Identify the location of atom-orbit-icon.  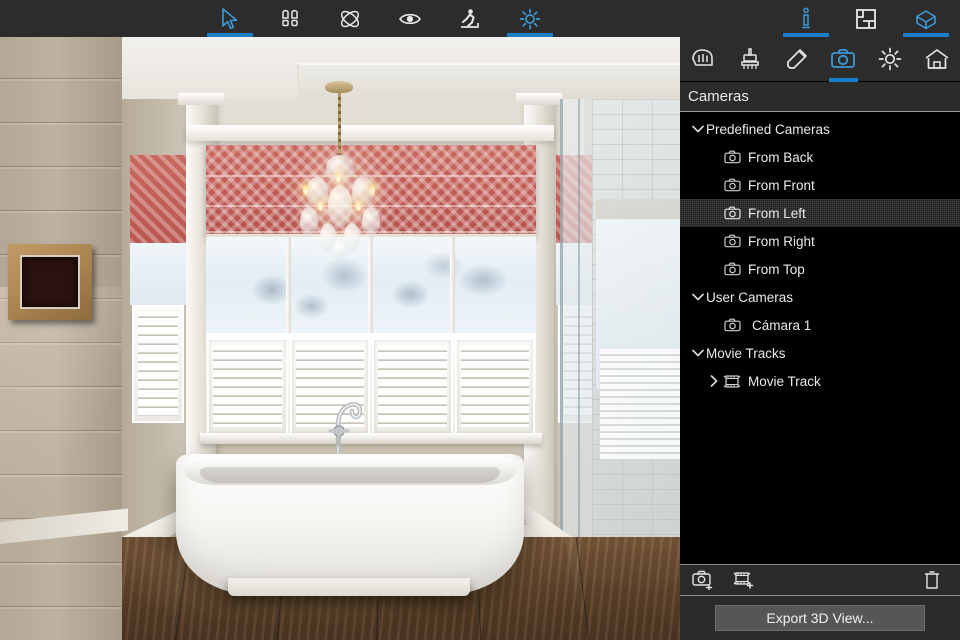
(350, 18).